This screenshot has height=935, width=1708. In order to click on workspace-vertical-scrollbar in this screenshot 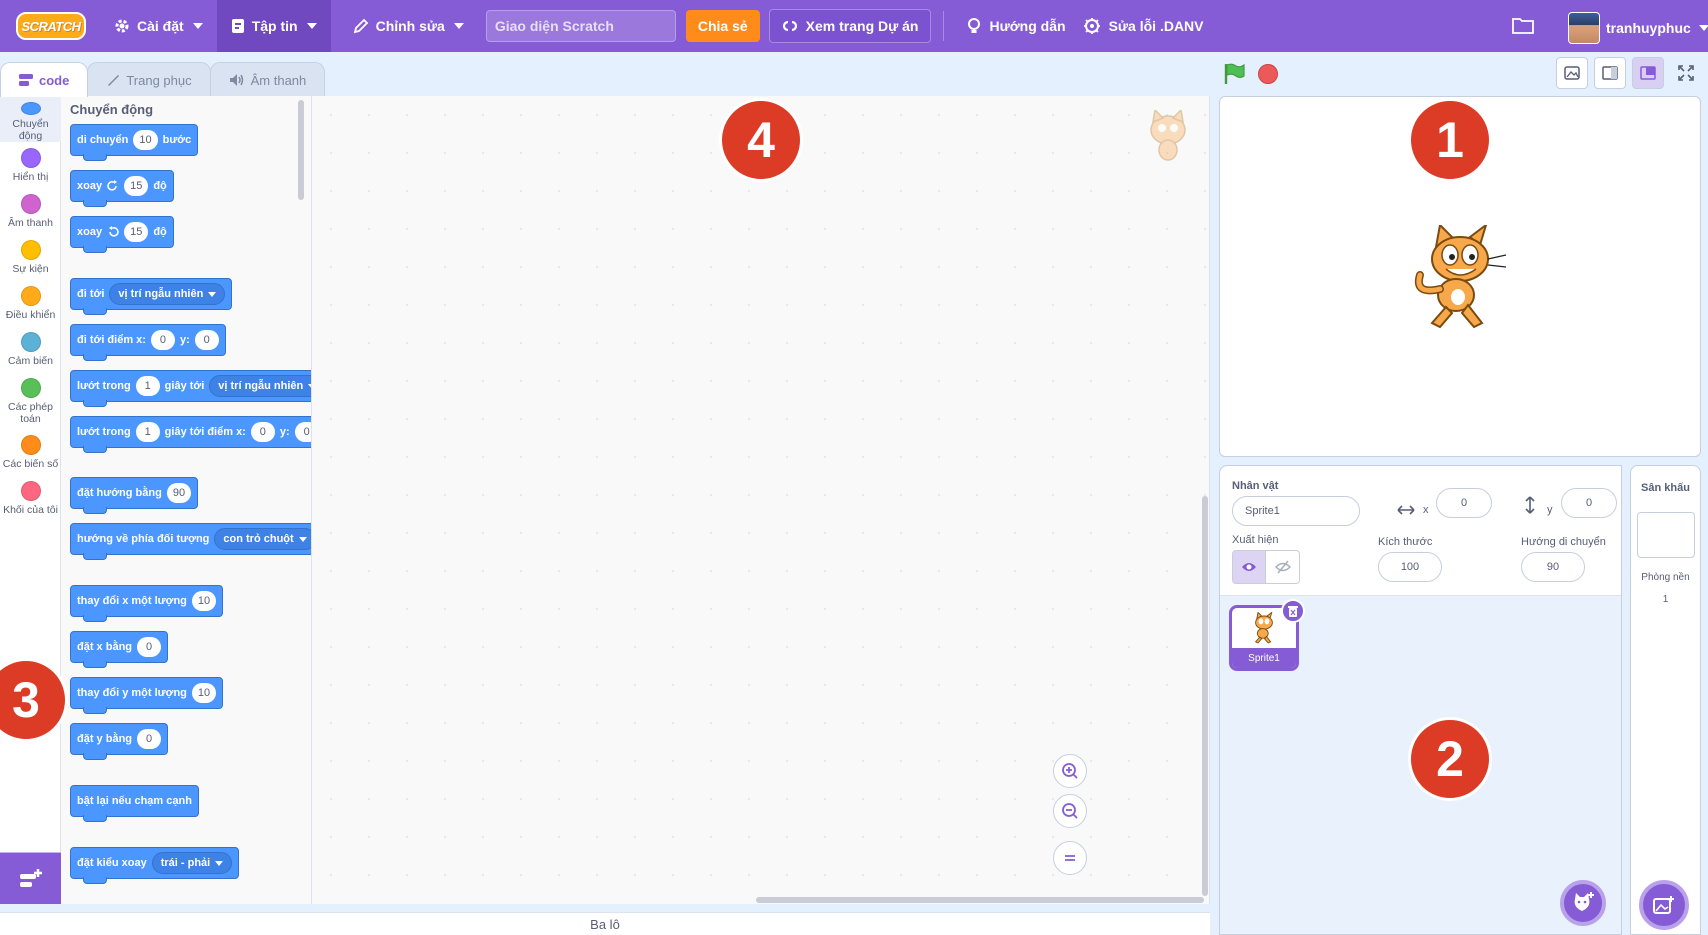, I will do `click(1205, 696)`.